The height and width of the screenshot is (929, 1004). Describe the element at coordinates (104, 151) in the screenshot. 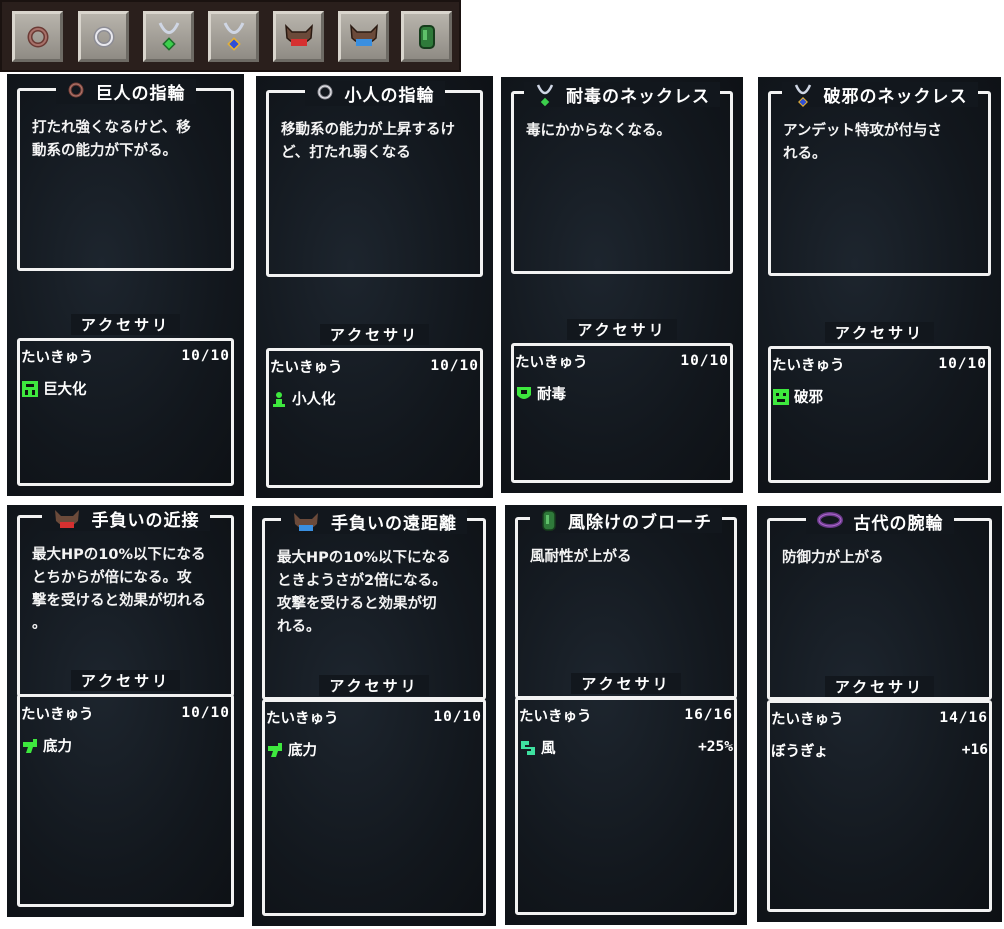

I see `description-line: 動系の能力が下がる。` at that location.